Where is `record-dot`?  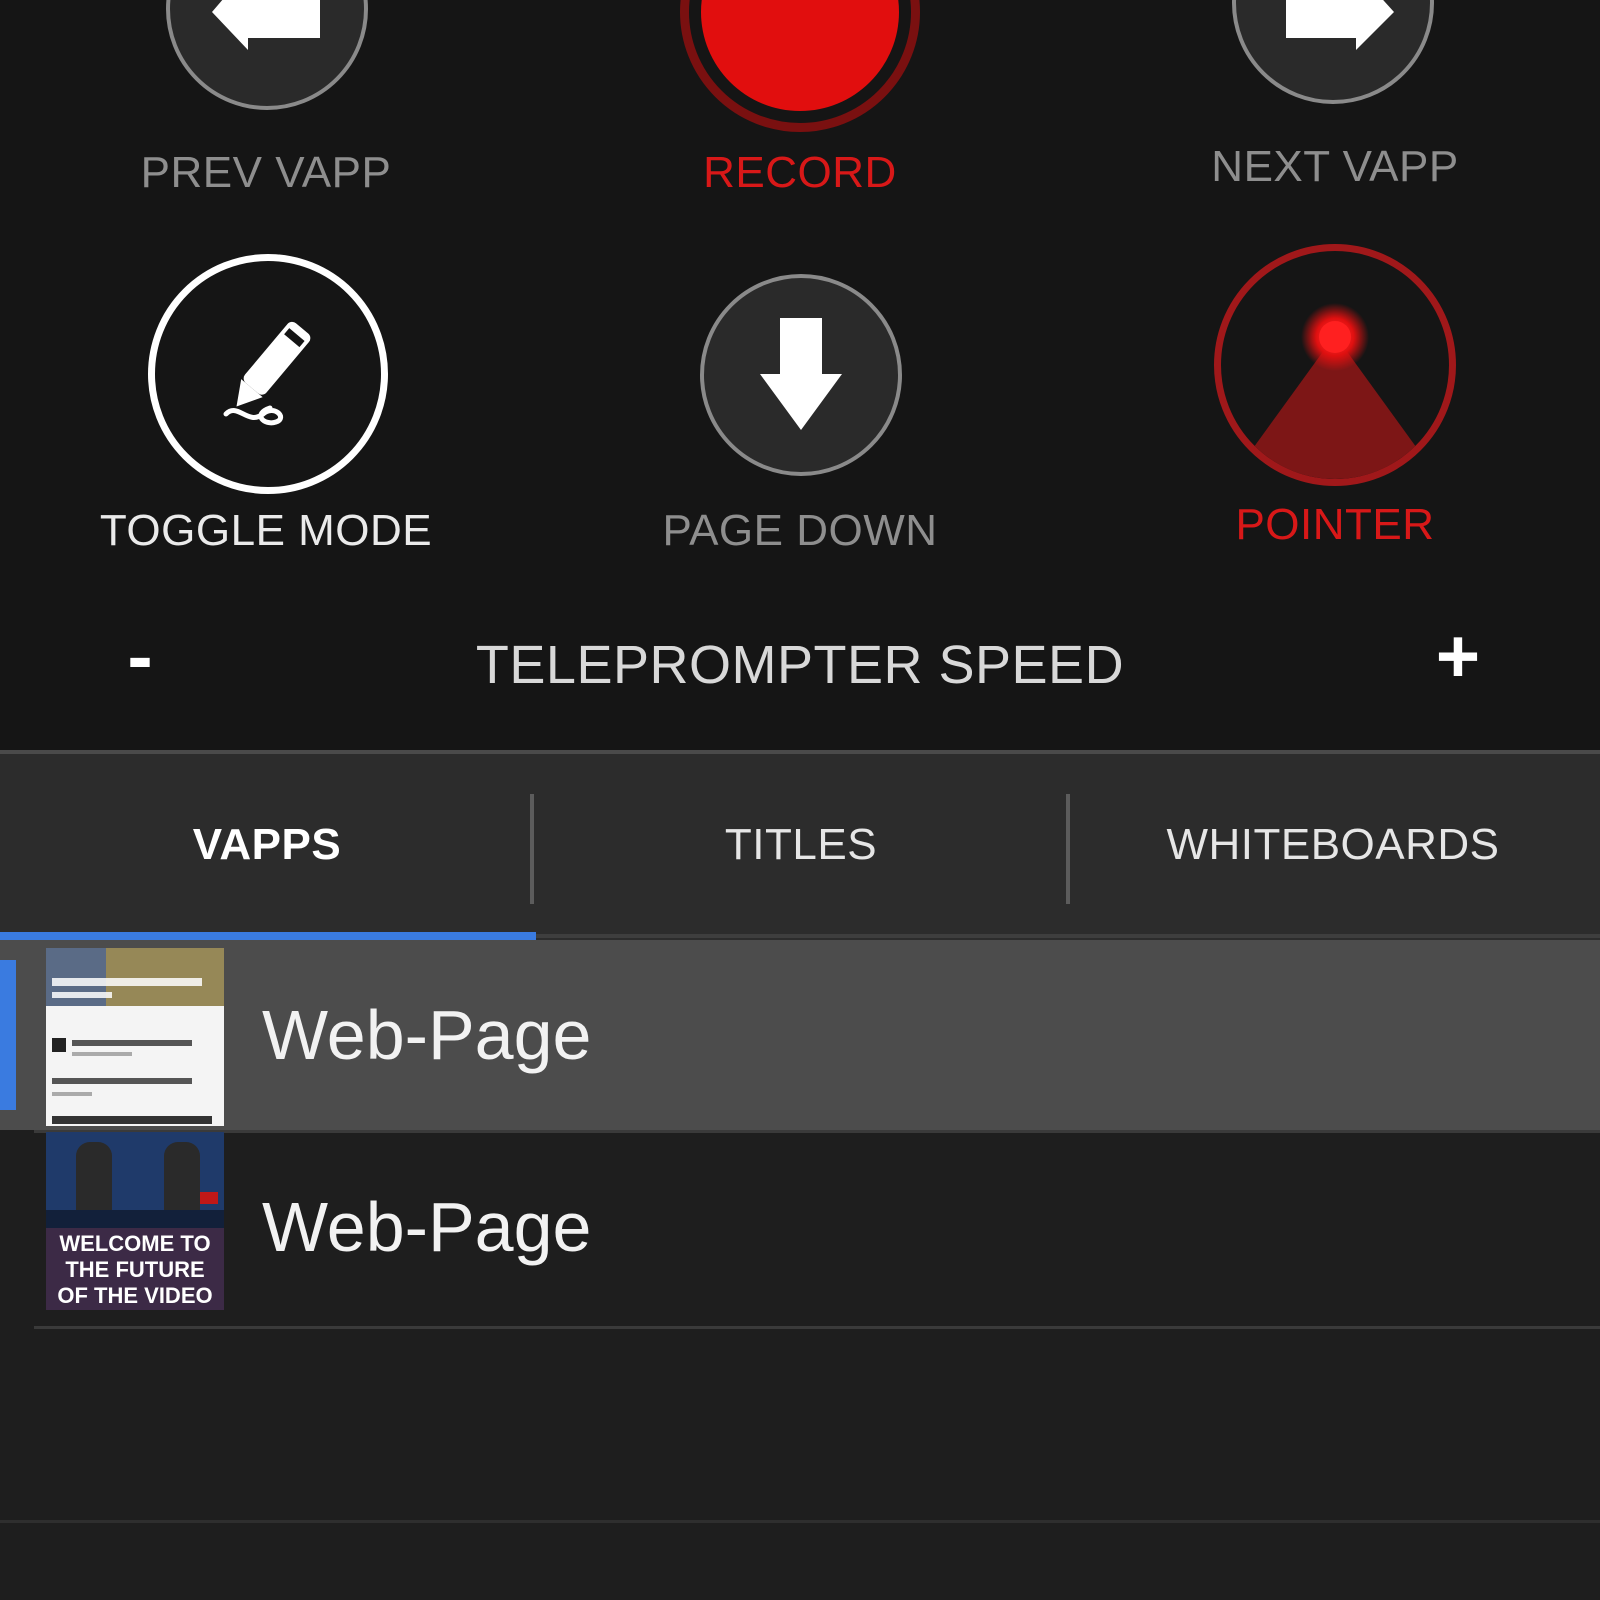 record-dot is located at coordinates (800, 55).